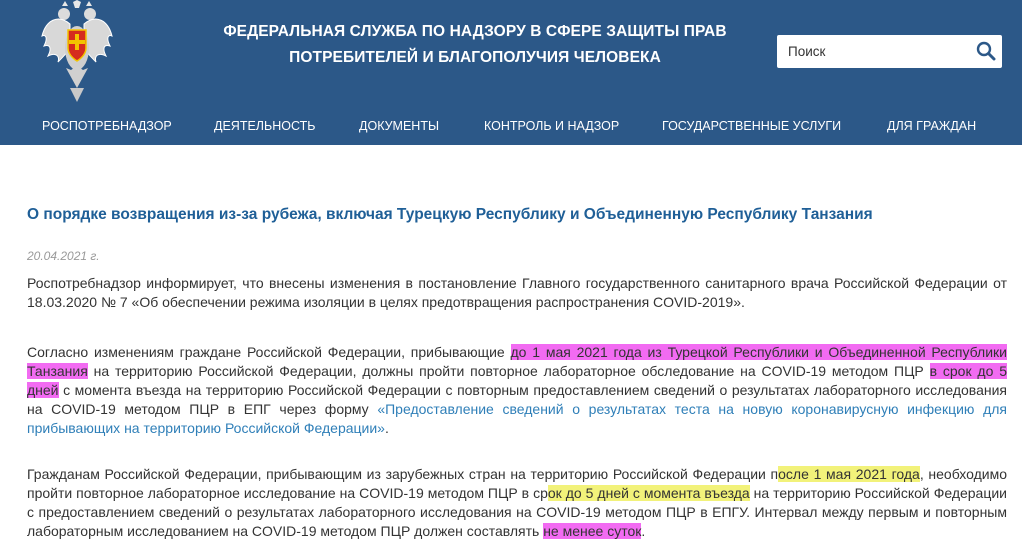 Image resolution: width=1022 pixels, height=541 pixels. What do you see at coordinates (592, 531) in the screenshot?
I see `highlighted-text: не менее суток` at bounding box center [592, 531].